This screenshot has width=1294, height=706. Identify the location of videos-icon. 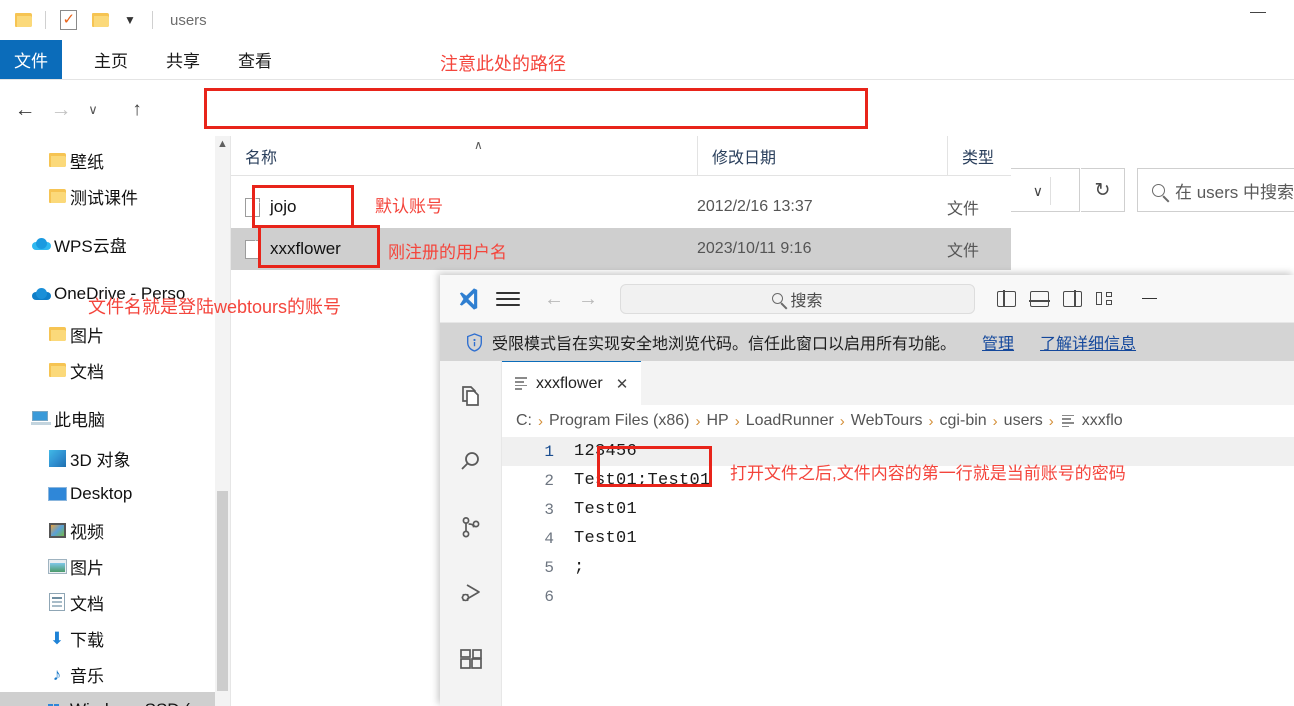
(57, 530).